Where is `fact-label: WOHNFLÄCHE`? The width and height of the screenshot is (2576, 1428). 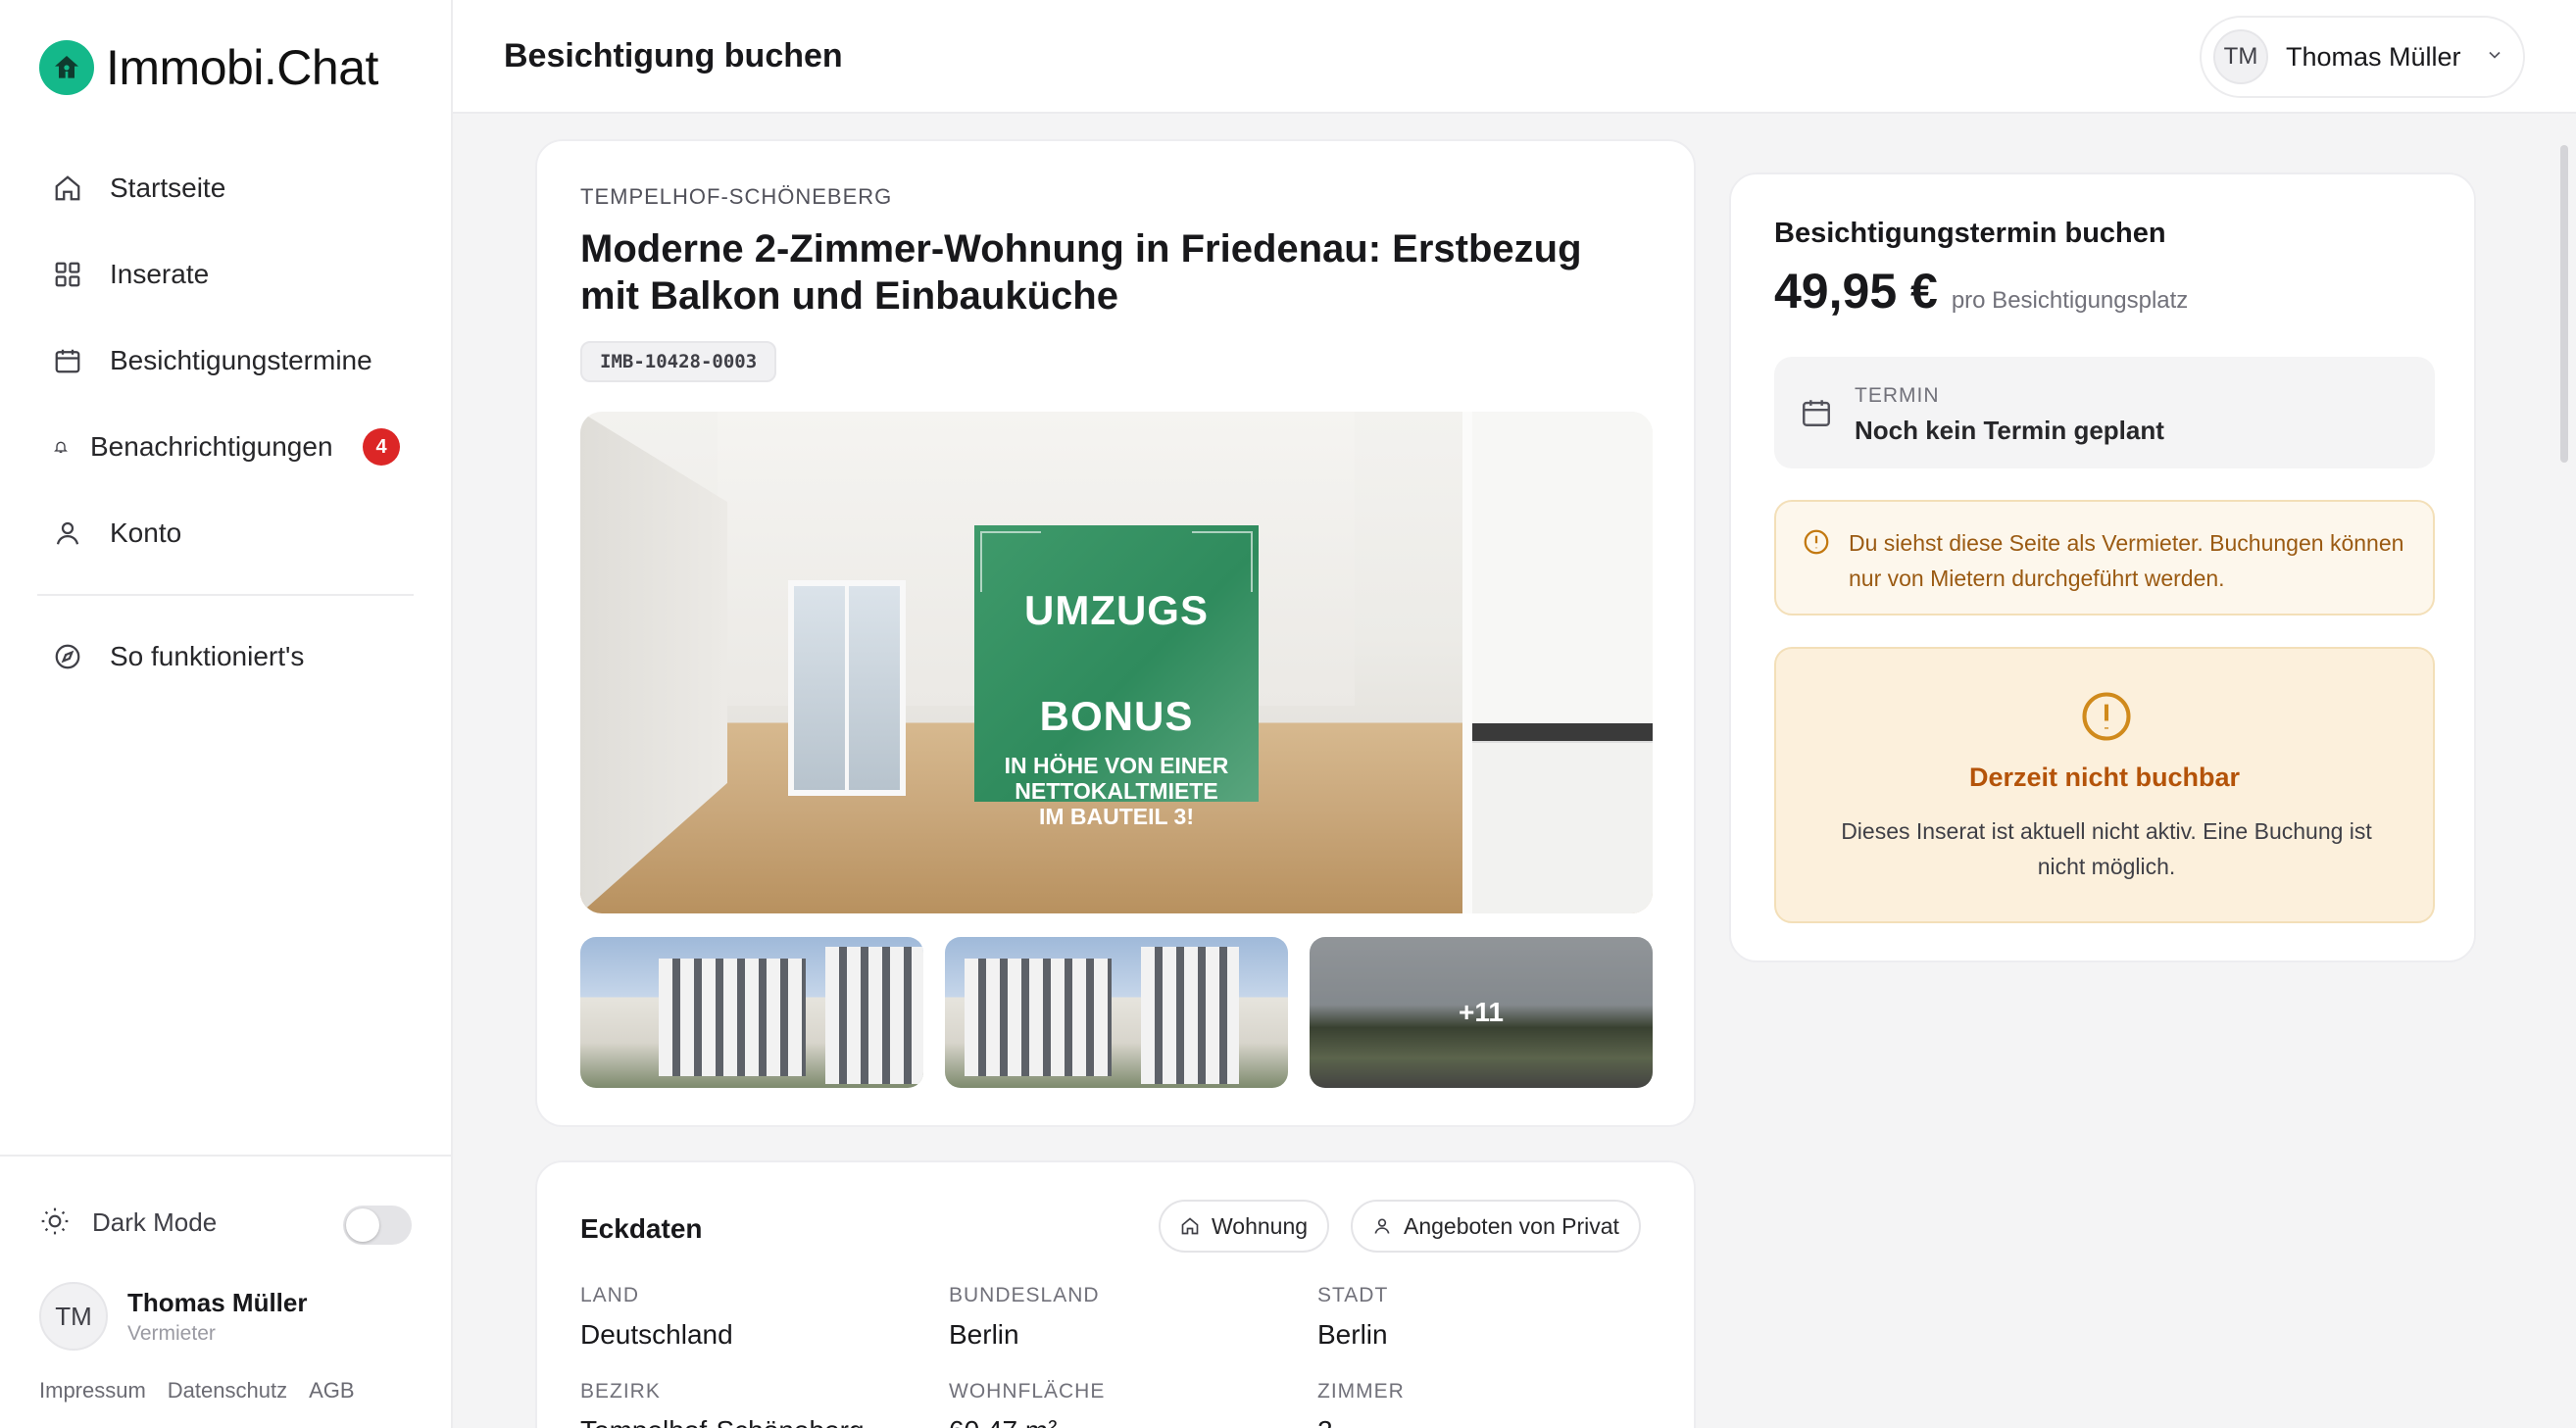
fact-label: WOHNFLÄCHE is located at coordinates (1027, 1391).